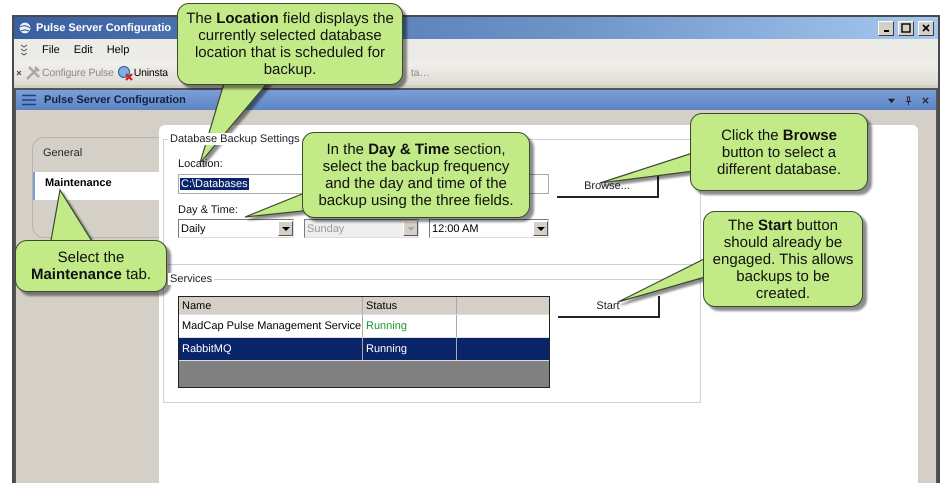 Image resolution: width=945 pixels, height=483 pixels. Describe the element at coordinates (83, 50) in the screenshot. I see `menu-item: Edit` at that location.